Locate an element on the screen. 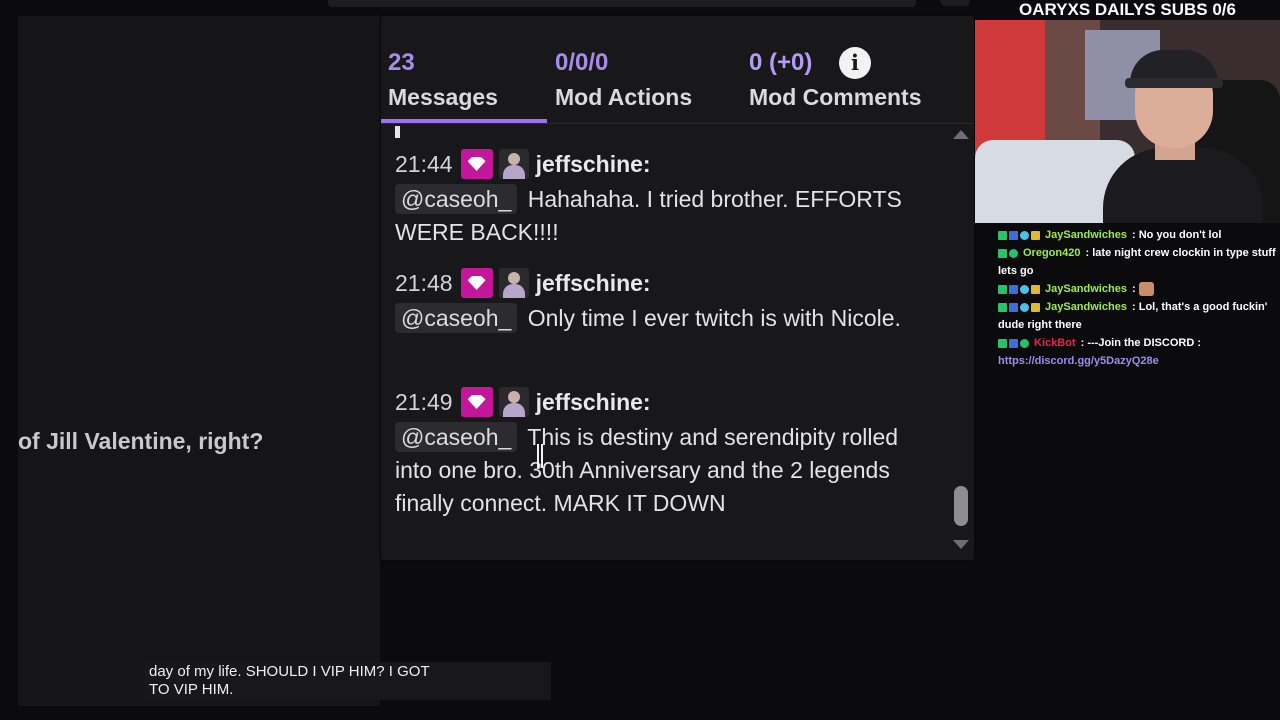 Image resolution: width=1280 pixels, height=720 pixels. chat-username: KickBot is located at coordinates (1055, 343).